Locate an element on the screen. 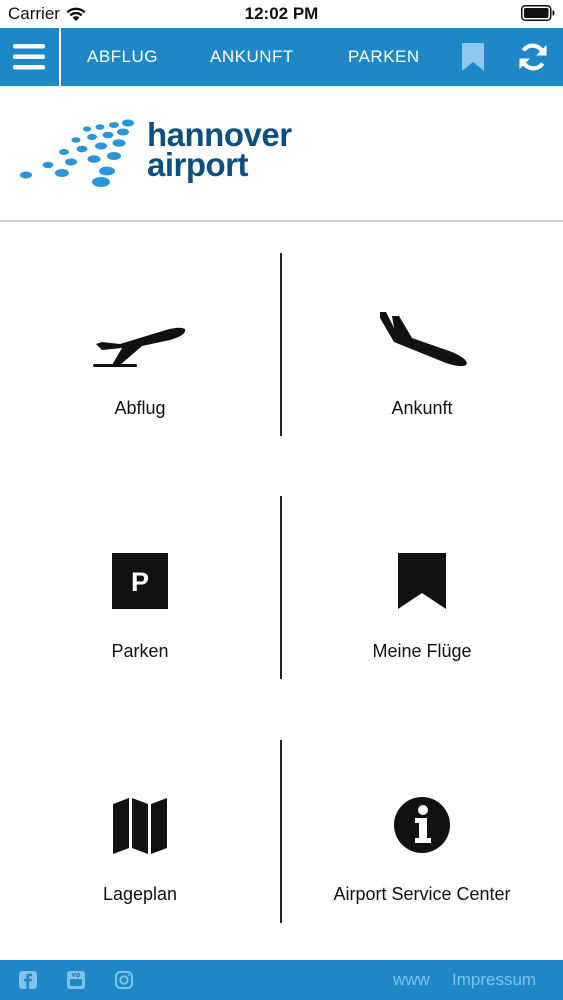 This screenshot has height=1000, width=563. tile-abflug: Abflug is located at coordinates (140, 340).